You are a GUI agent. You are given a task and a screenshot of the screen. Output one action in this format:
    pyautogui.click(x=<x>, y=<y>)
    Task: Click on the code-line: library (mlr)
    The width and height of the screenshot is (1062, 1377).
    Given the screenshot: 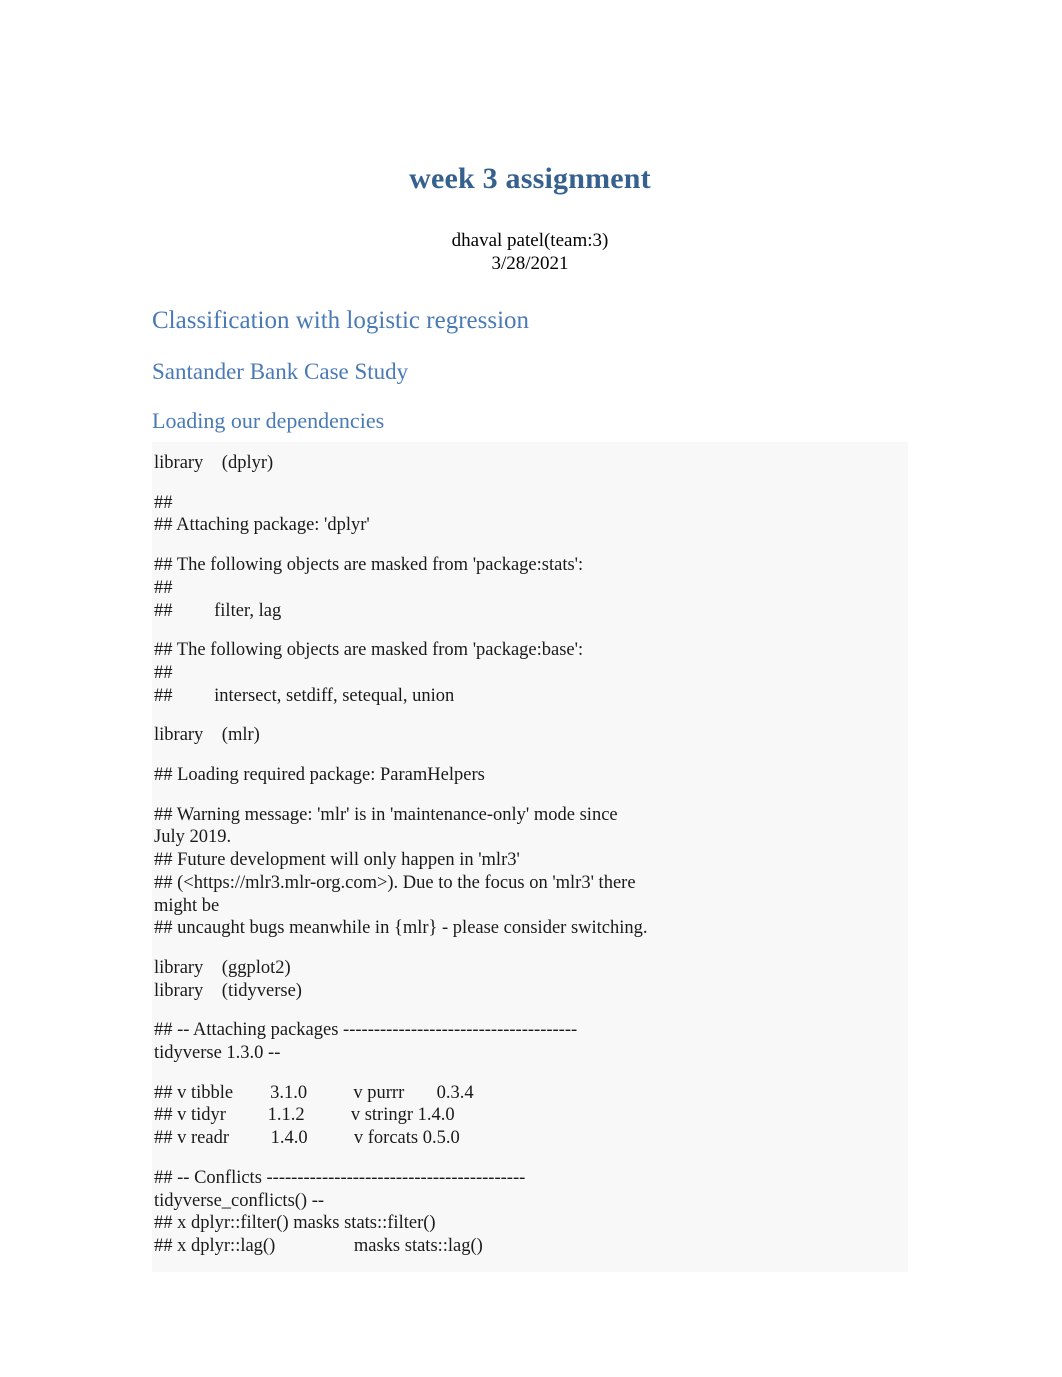 What is the action you would take?
    pyautogui.click(x=207, y=735)
    